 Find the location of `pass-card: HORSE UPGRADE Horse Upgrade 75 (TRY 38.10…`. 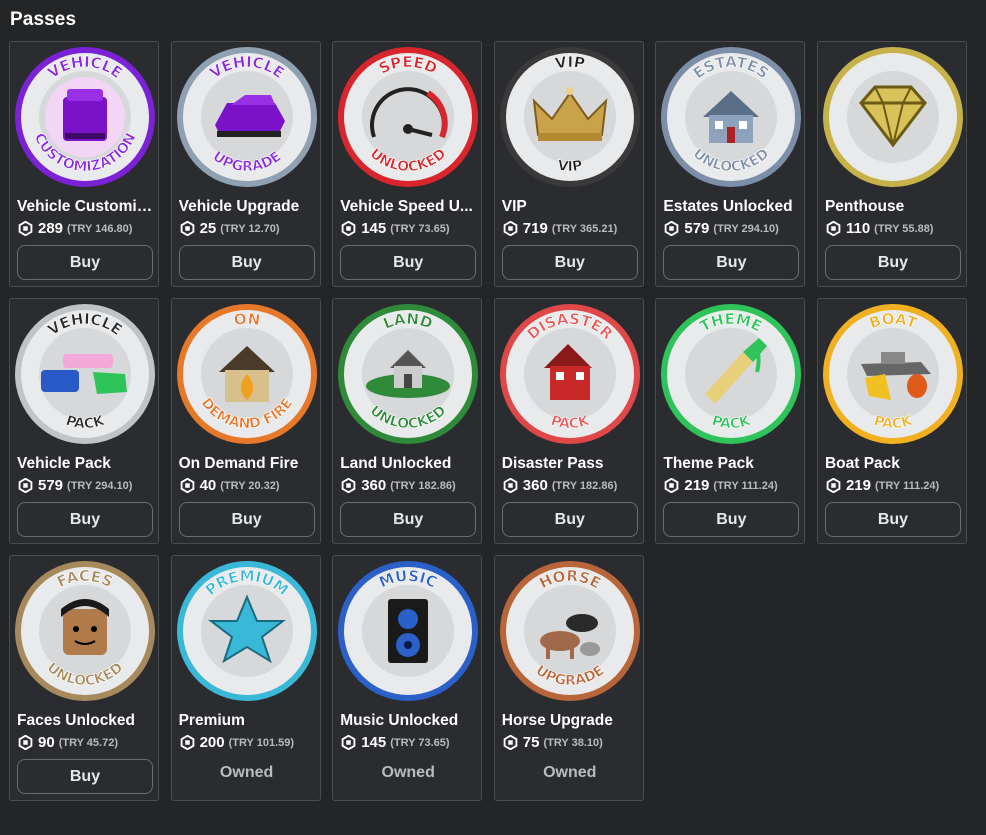

pass-card: HORSE UPGRADE Horse Upgrade 75 (TRY 38.10… is located at coordinates (568, 678).